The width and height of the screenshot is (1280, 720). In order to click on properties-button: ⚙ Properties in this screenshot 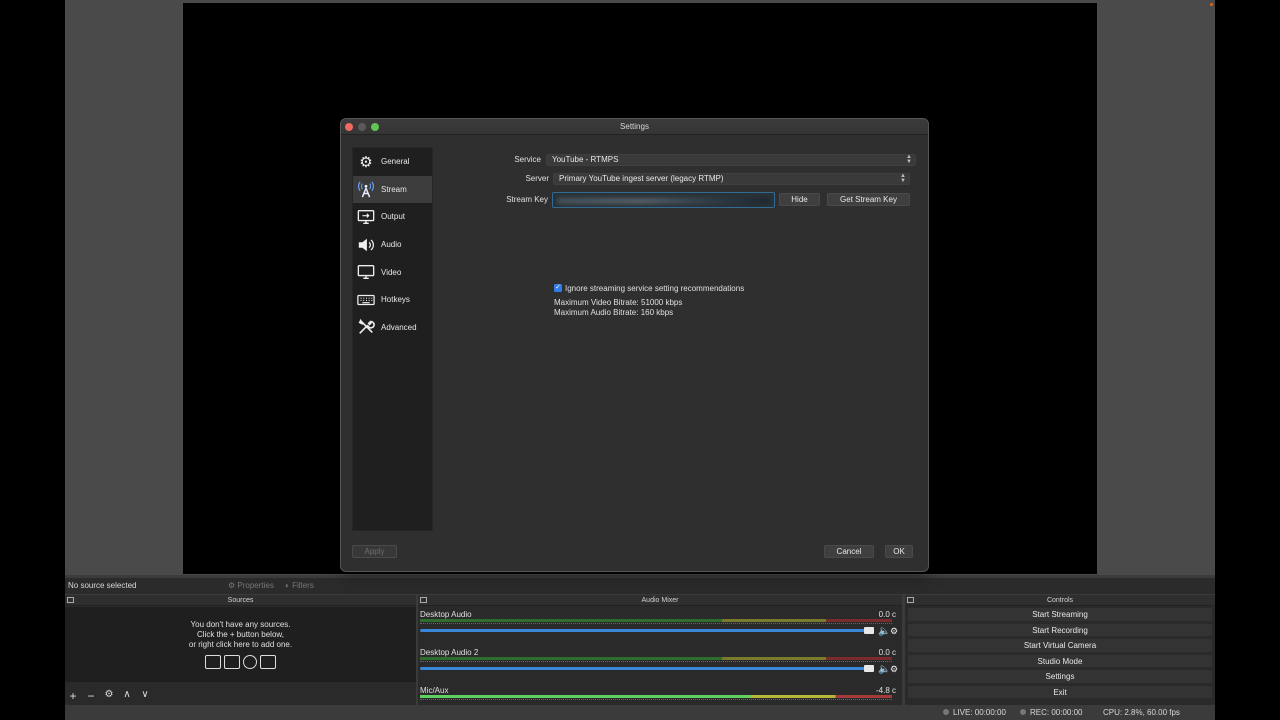, I will do `click(251, 585)`.